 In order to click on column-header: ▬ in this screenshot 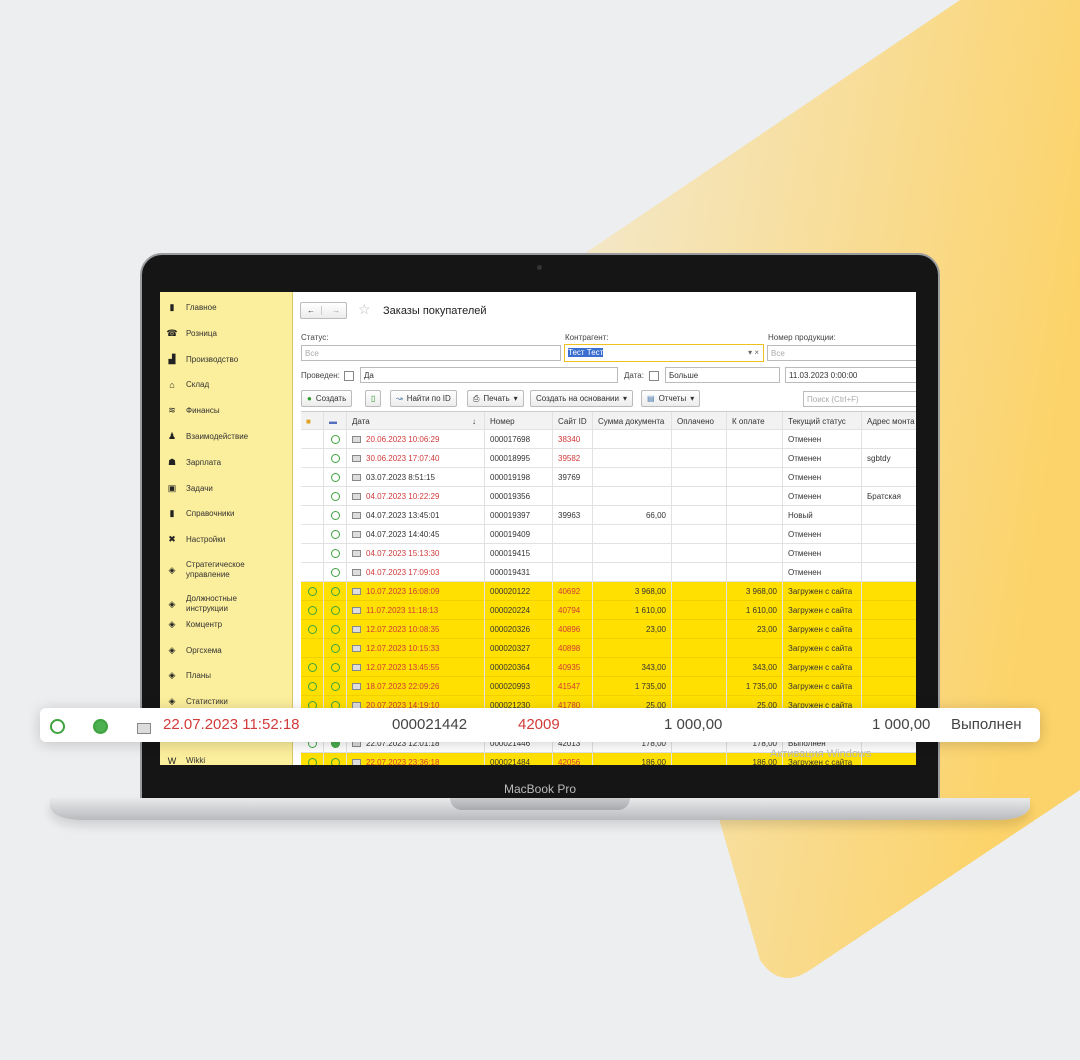, I will do `click(335, 421)`.